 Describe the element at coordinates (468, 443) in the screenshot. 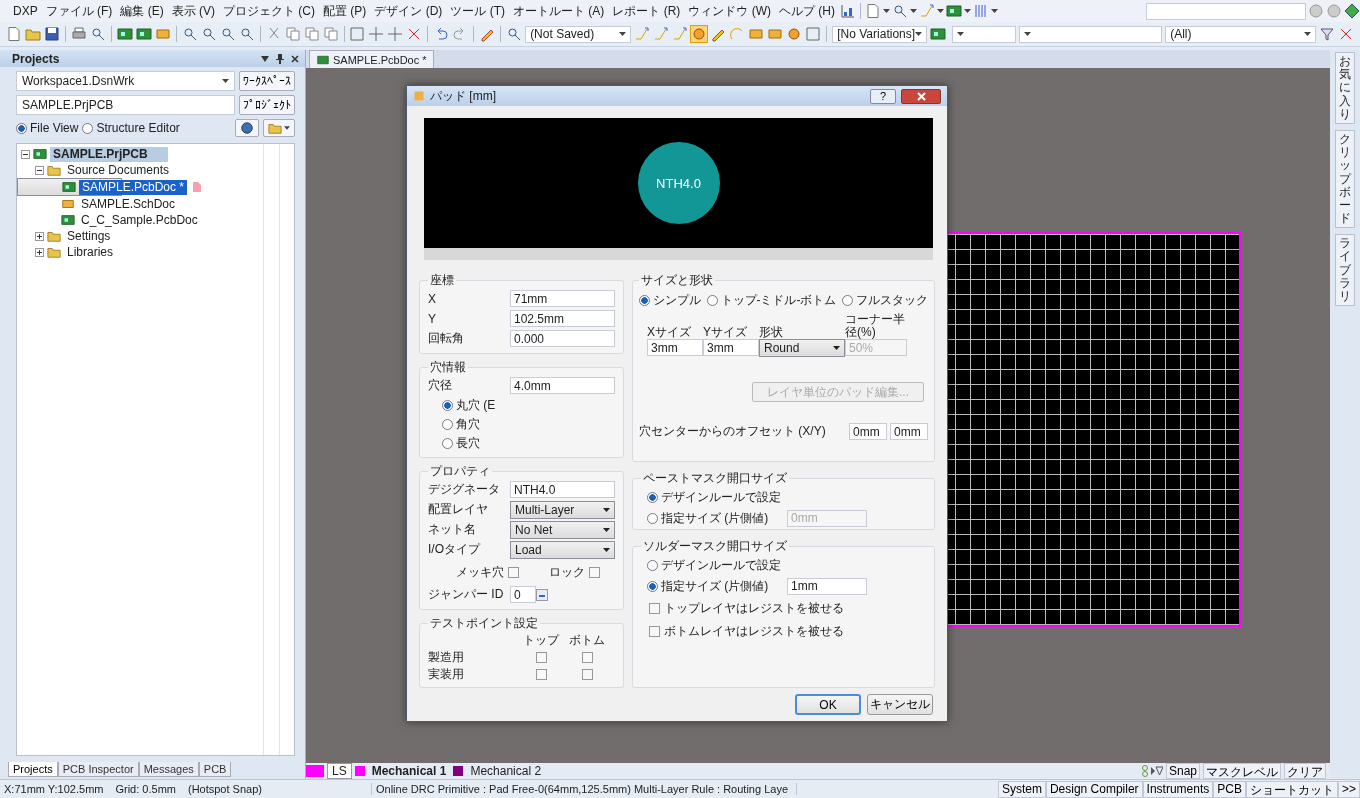

I see `radio-label: 長穴` at that location.